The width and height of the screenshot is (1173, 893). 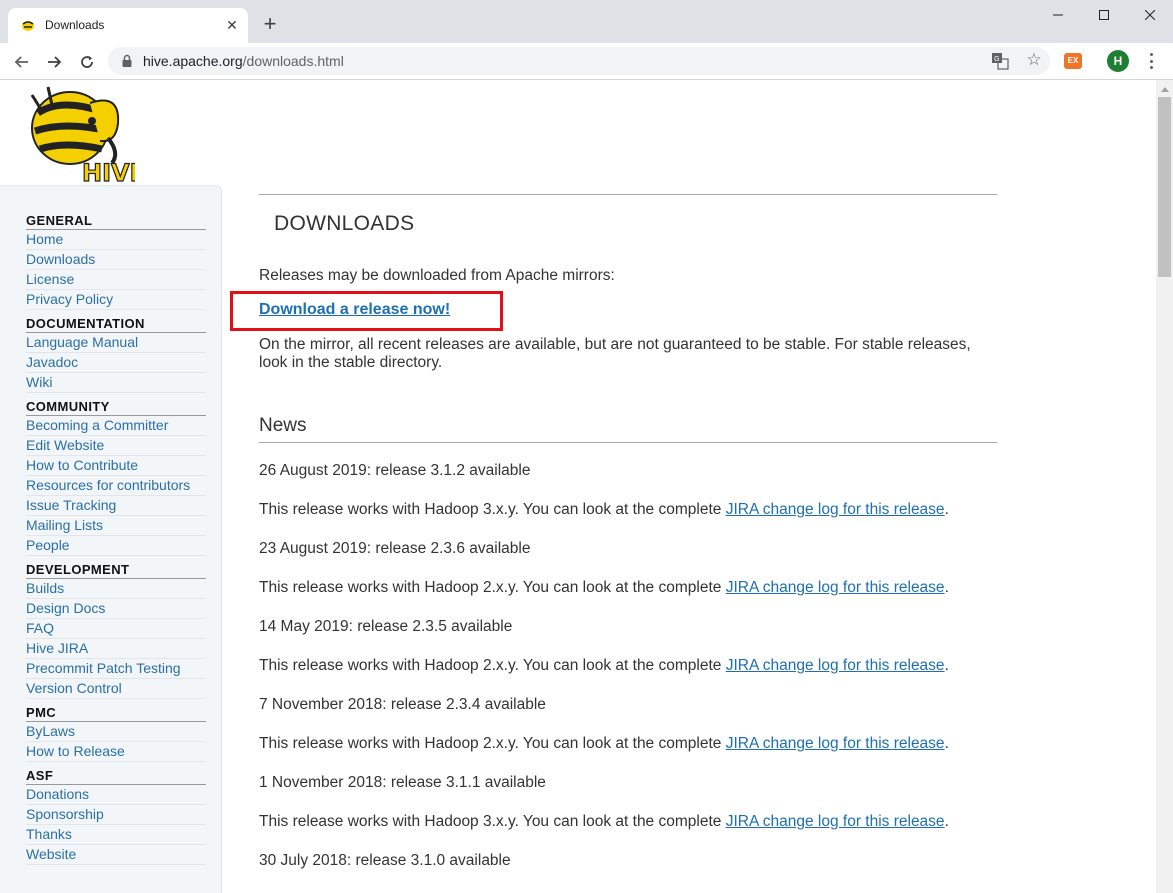 I want to click on browser-toolbar: hive.apache.org/downloads.html G ☆ EX H, so click(x=586, y=61).